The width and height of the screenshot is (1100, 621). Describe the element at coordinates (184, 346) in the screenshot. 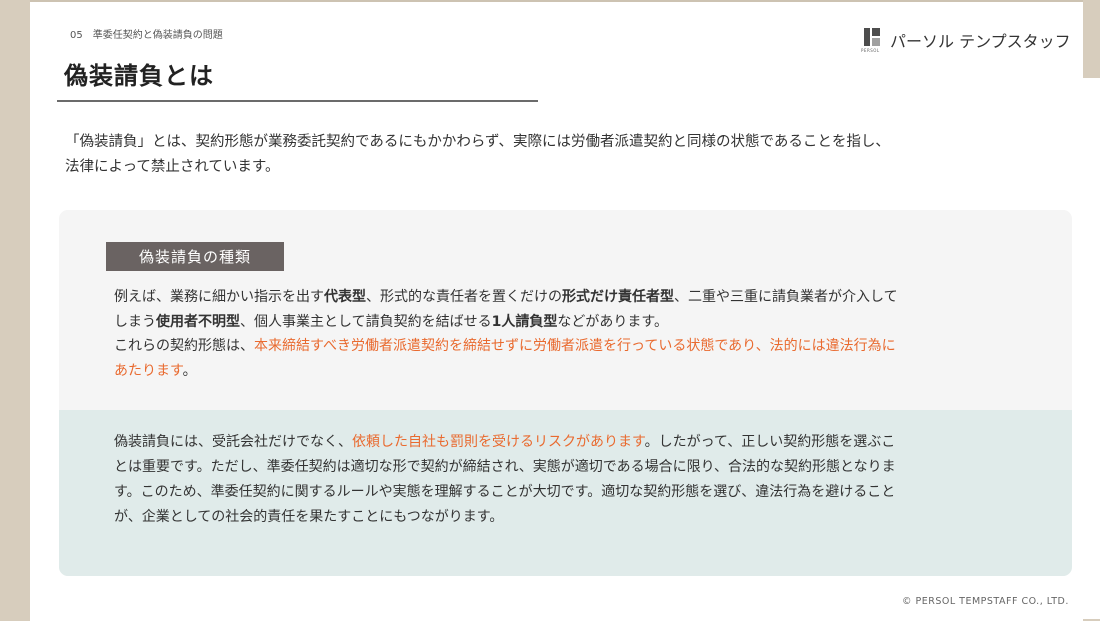

I see `text-span: これらの契約形態は、` at that location.